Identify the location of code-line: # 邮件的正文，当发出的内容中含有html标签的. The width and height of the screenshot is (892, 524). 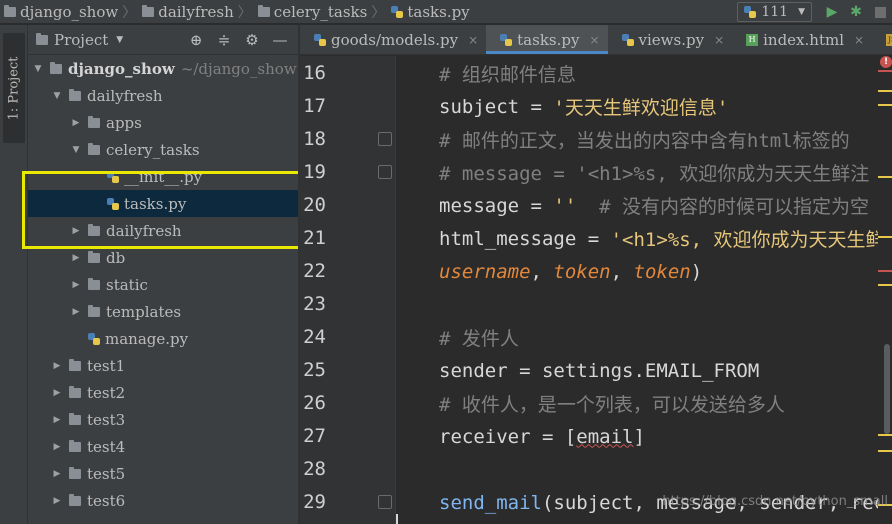
(596, 139).